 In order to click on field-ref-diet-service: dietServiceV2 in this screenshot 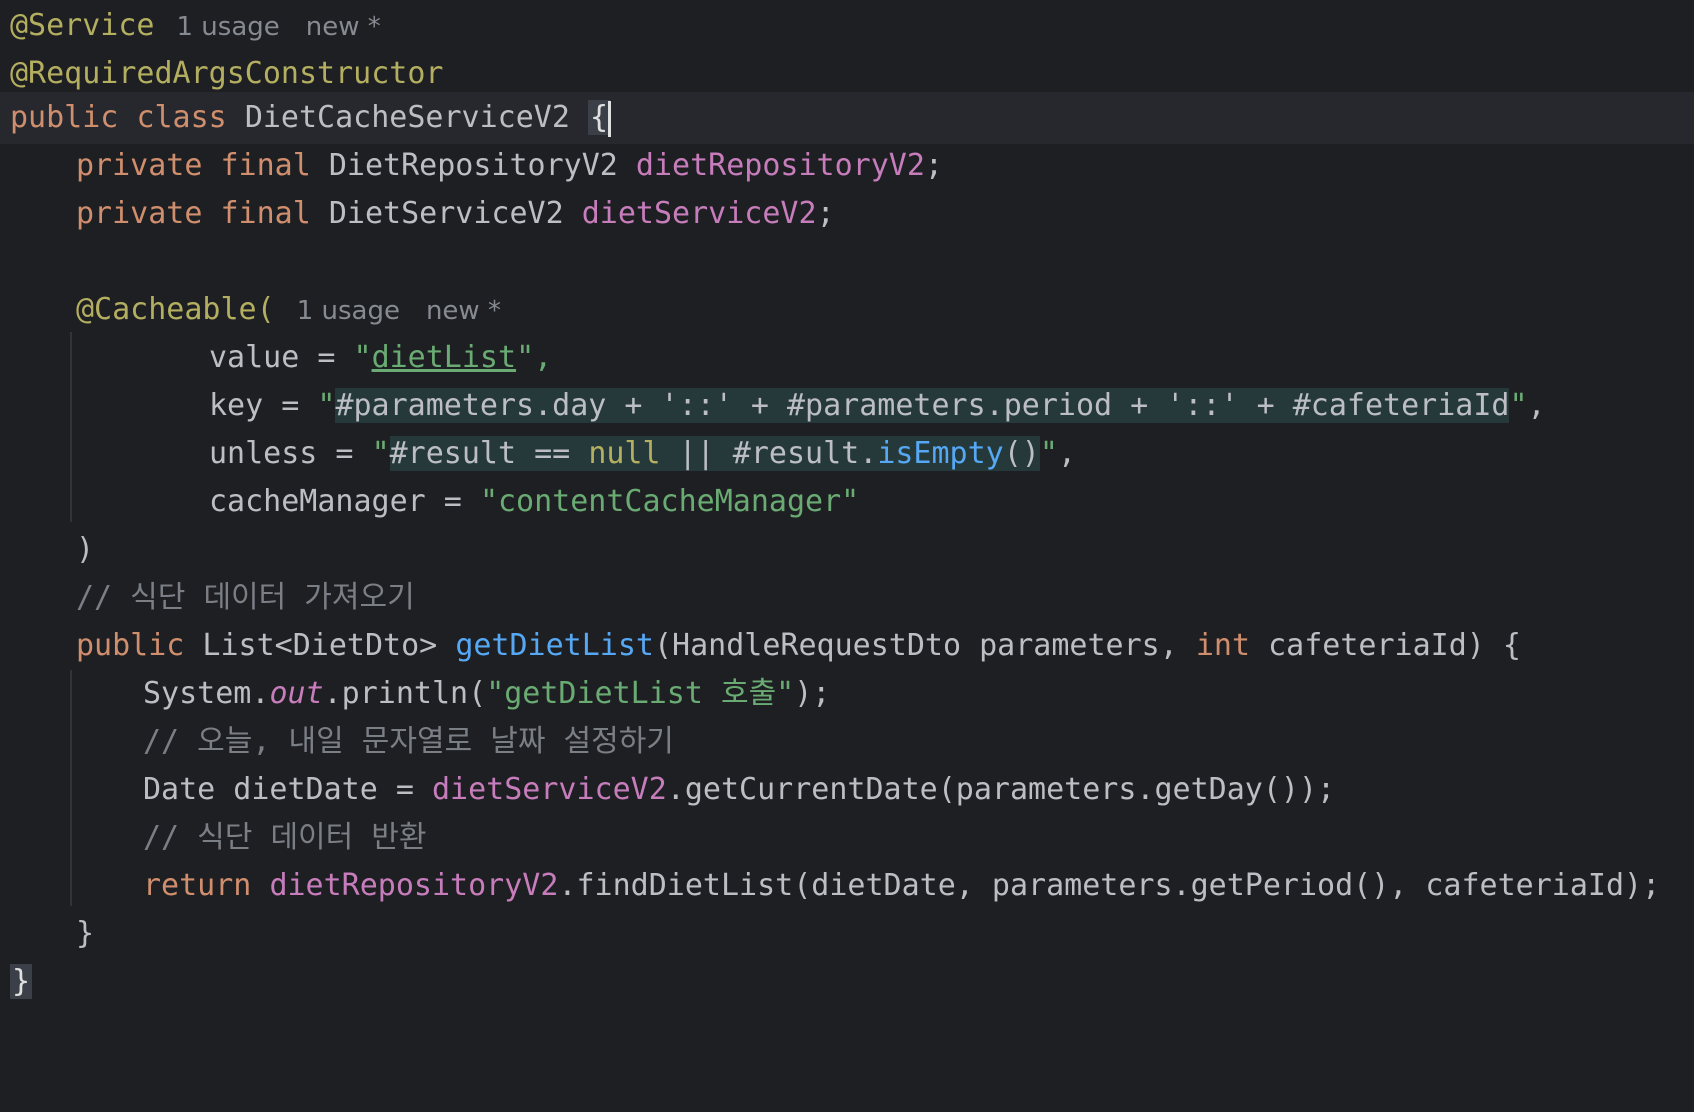, I will do `click(549, 789)`.